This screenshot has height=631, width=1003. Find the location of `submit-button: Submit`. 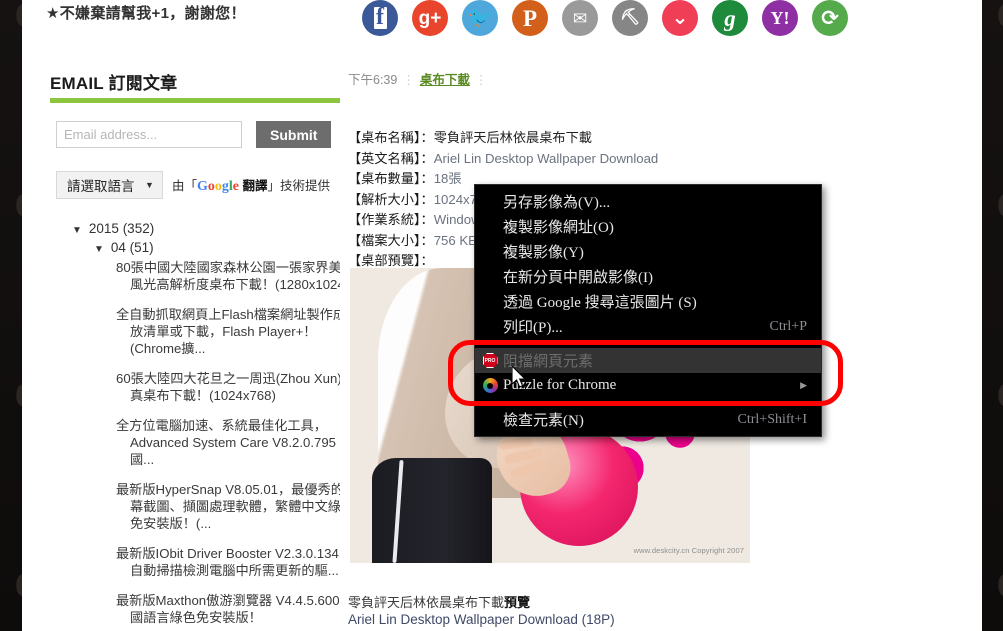

submit-button: Submit is located at coordinates (294, 134).